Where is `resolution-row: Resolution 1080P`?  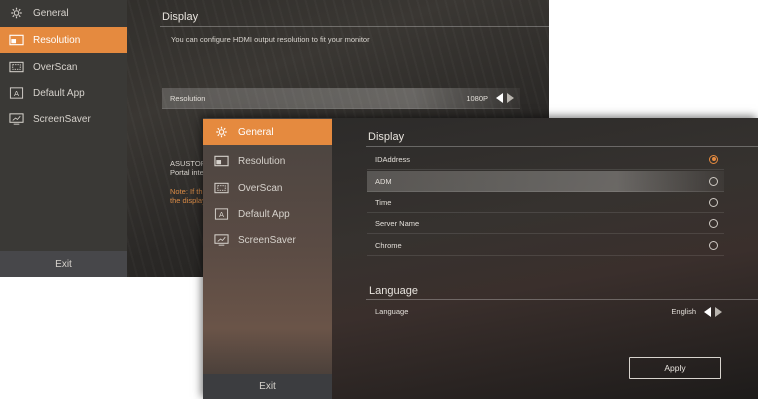
resolution-row: Resolution 1080P is located at coordinates (341, 98).